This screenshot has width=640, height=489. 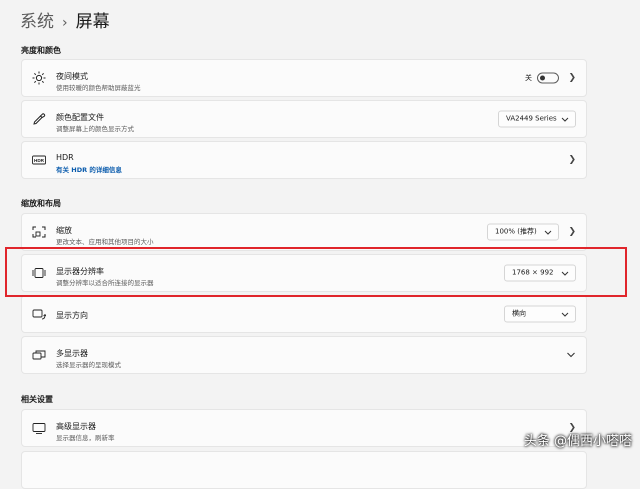 I want to click on scale-dropdown: 100% (推荐), so click(x=523, y=232).